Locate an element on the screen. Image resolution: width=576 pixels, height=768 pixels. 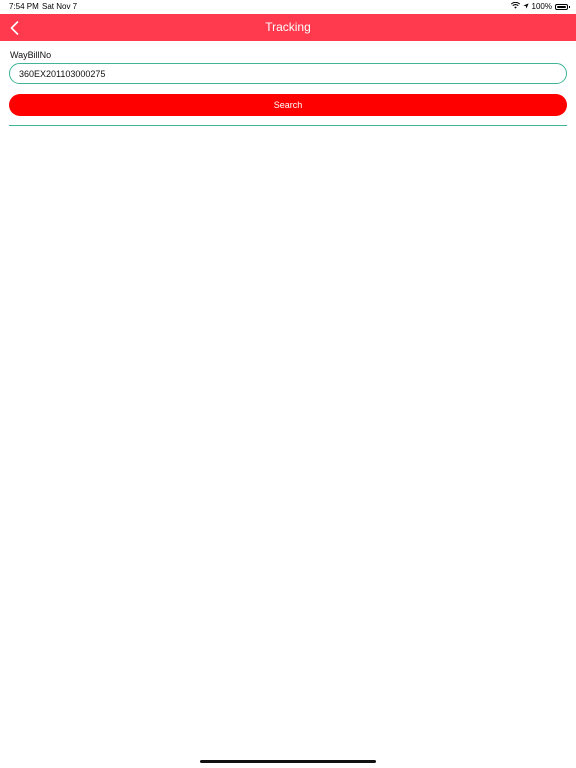
search-button: Search is located at coordinates (288, 105).